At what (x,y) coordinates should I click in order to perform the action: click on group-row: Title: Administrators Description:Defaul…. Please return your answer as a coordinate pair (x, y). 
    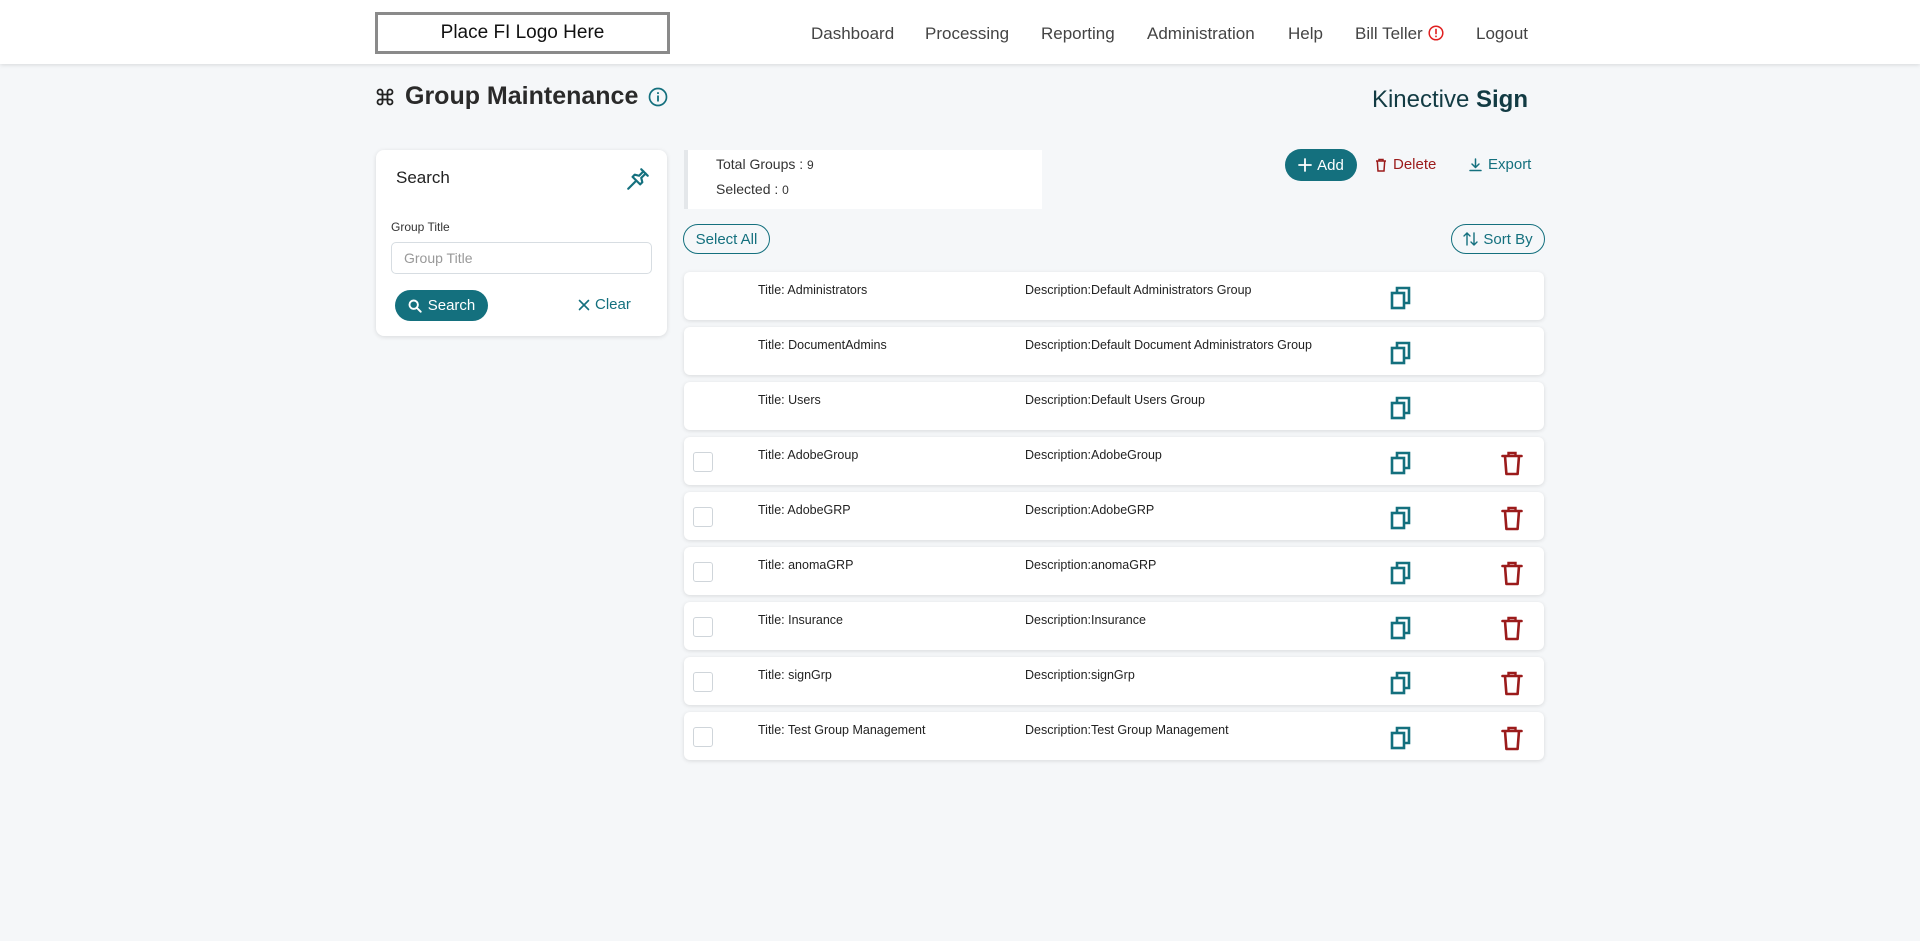
    Looking at the image, I should click on (1114, 296).